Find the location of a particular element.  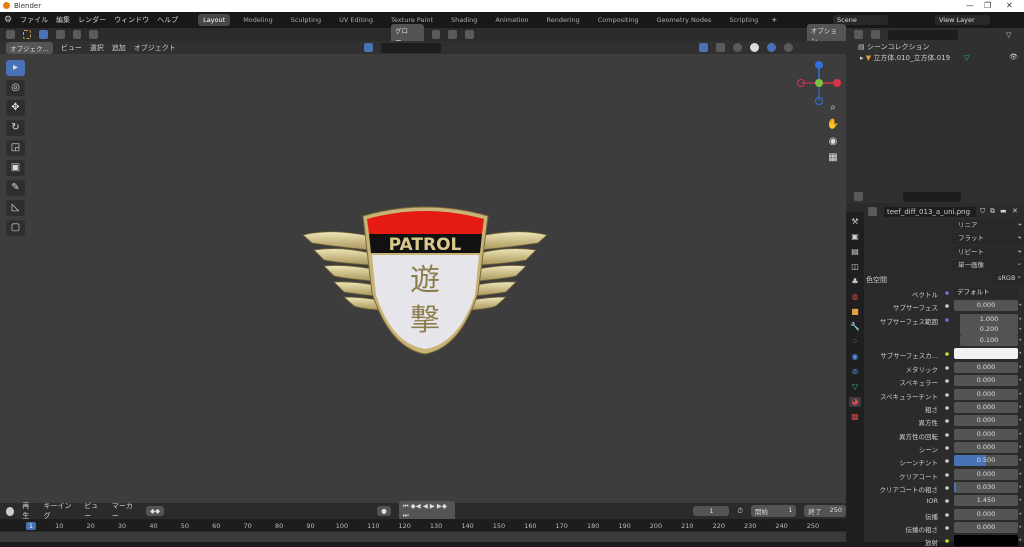

shading-rendered-icon is located at coordinates (788, 47).